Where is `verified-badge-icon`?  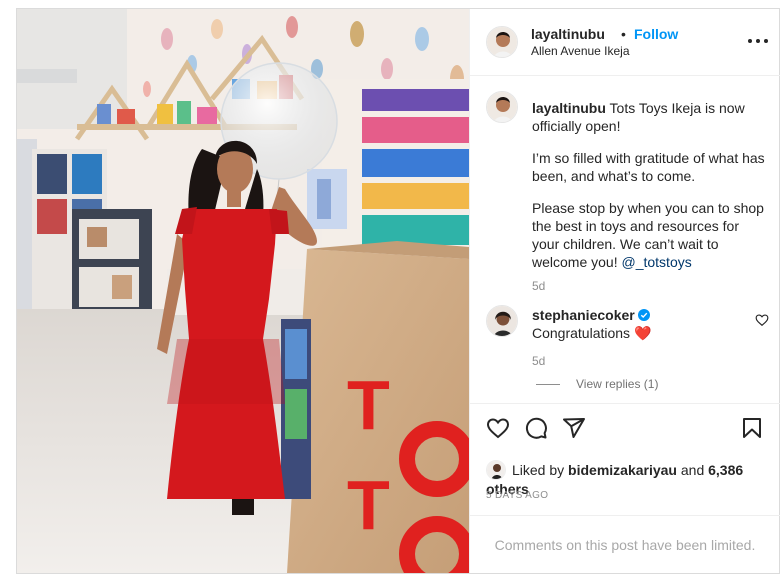 verified-badge-icon is located at coordinates (643, 315).